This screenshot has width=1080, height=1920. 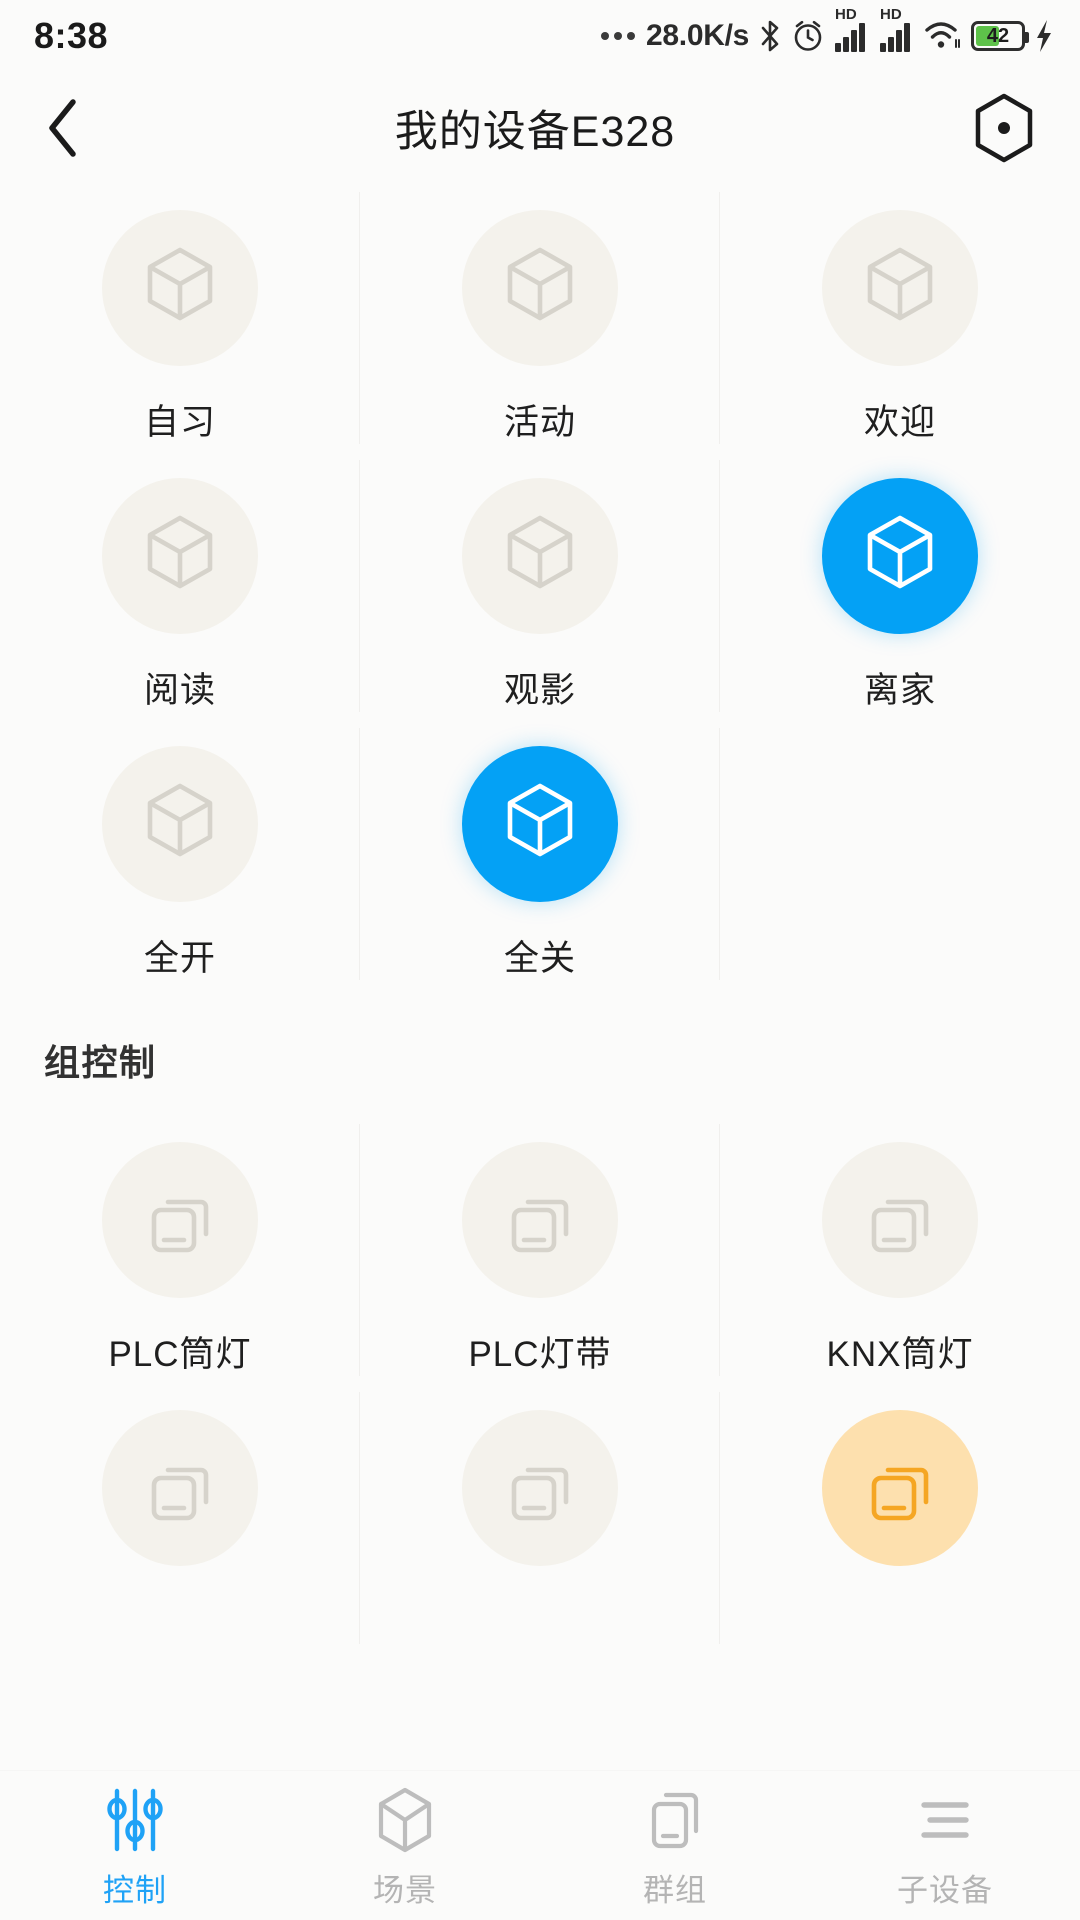 What do you see at coordinates (900, 1354) in the screenshot?
I see `group-label: KNX筒灯` at bounding box center [900, 1354].